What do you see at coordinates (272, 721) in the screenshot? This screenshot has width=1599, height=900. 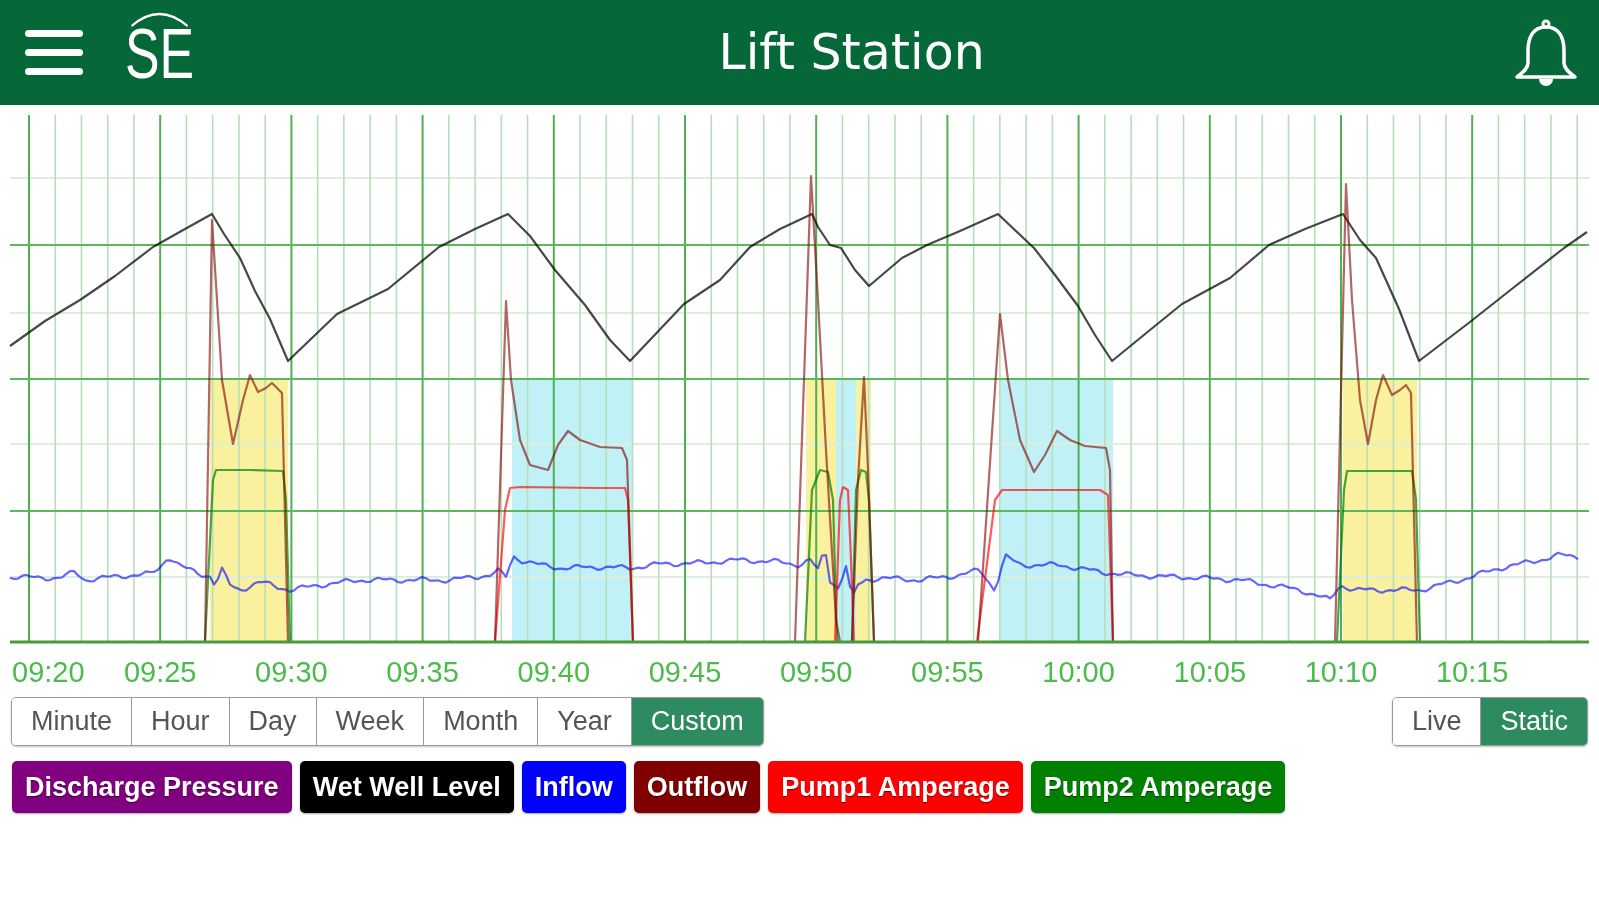 I see `range-tab: Day` at bounding box center [272, 721].